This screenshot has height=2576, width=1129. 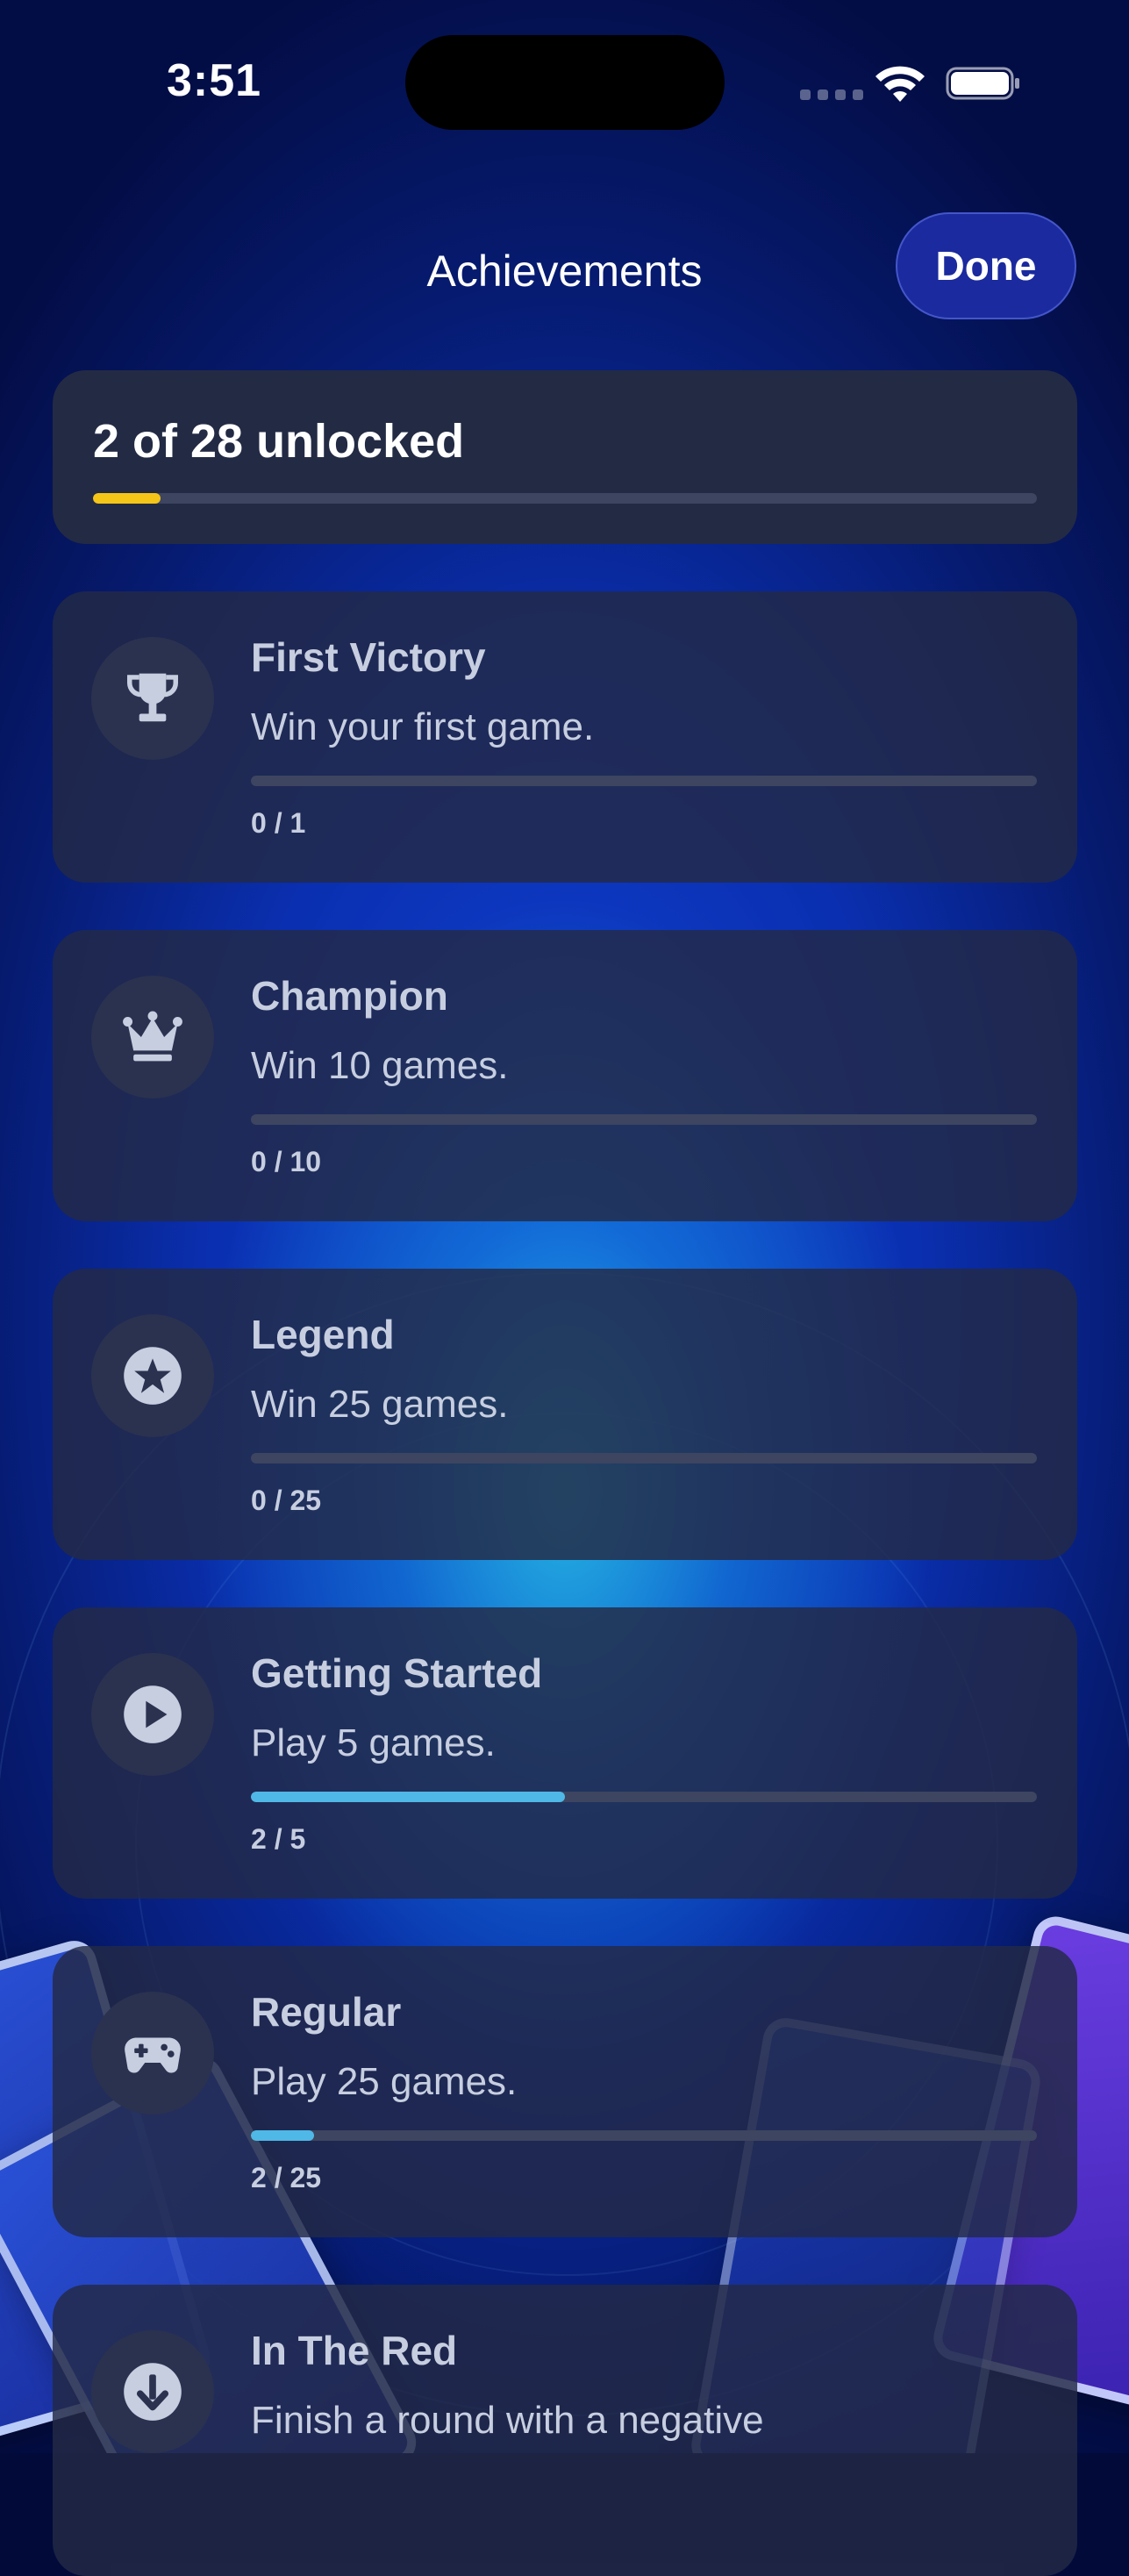 What do you see at coordinates (278, 823) in the screenshot?
I see `achievement-progress-count: 0 / 1` at bounding box center [278, 823].